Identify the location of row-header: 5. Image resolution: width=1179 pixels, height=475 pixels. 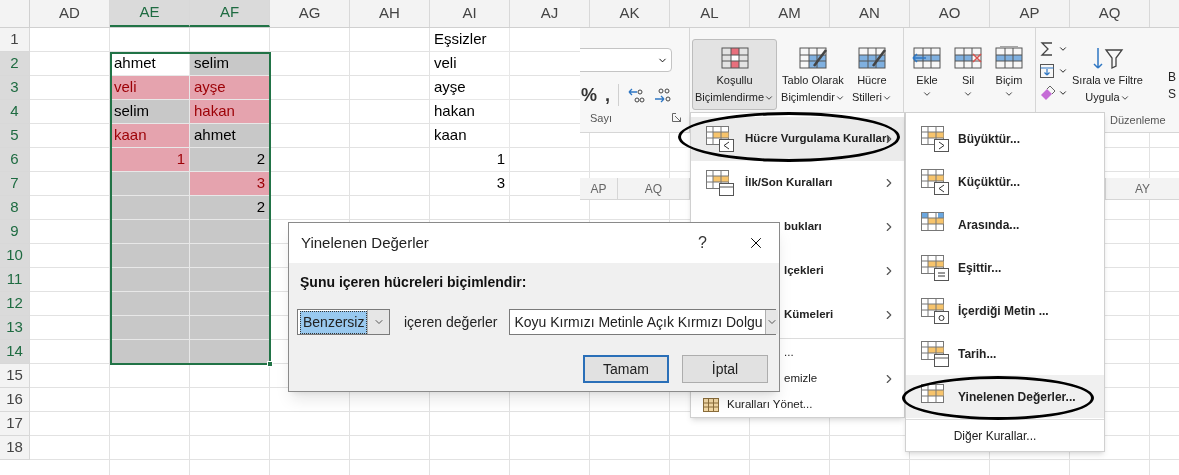
(15, 136).